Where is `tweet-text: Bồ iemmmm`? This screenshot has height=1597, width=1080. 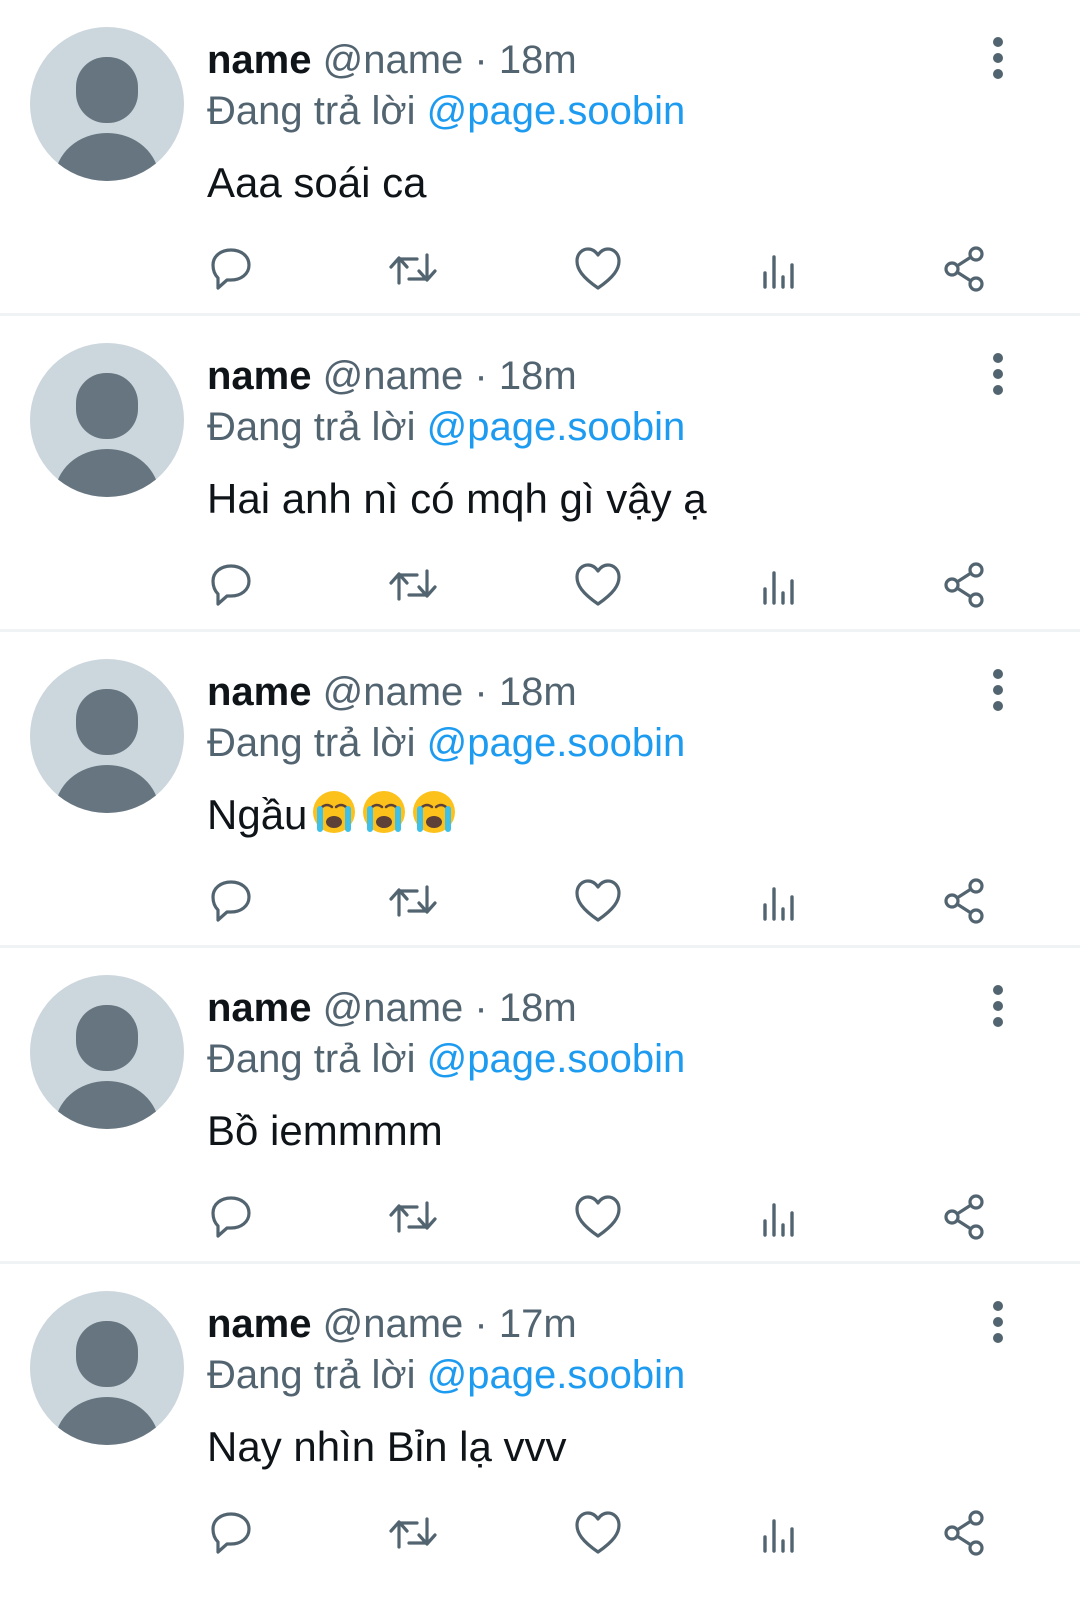 tweet-text: Bồ iemmmm is located at coordinates (325, 1130).